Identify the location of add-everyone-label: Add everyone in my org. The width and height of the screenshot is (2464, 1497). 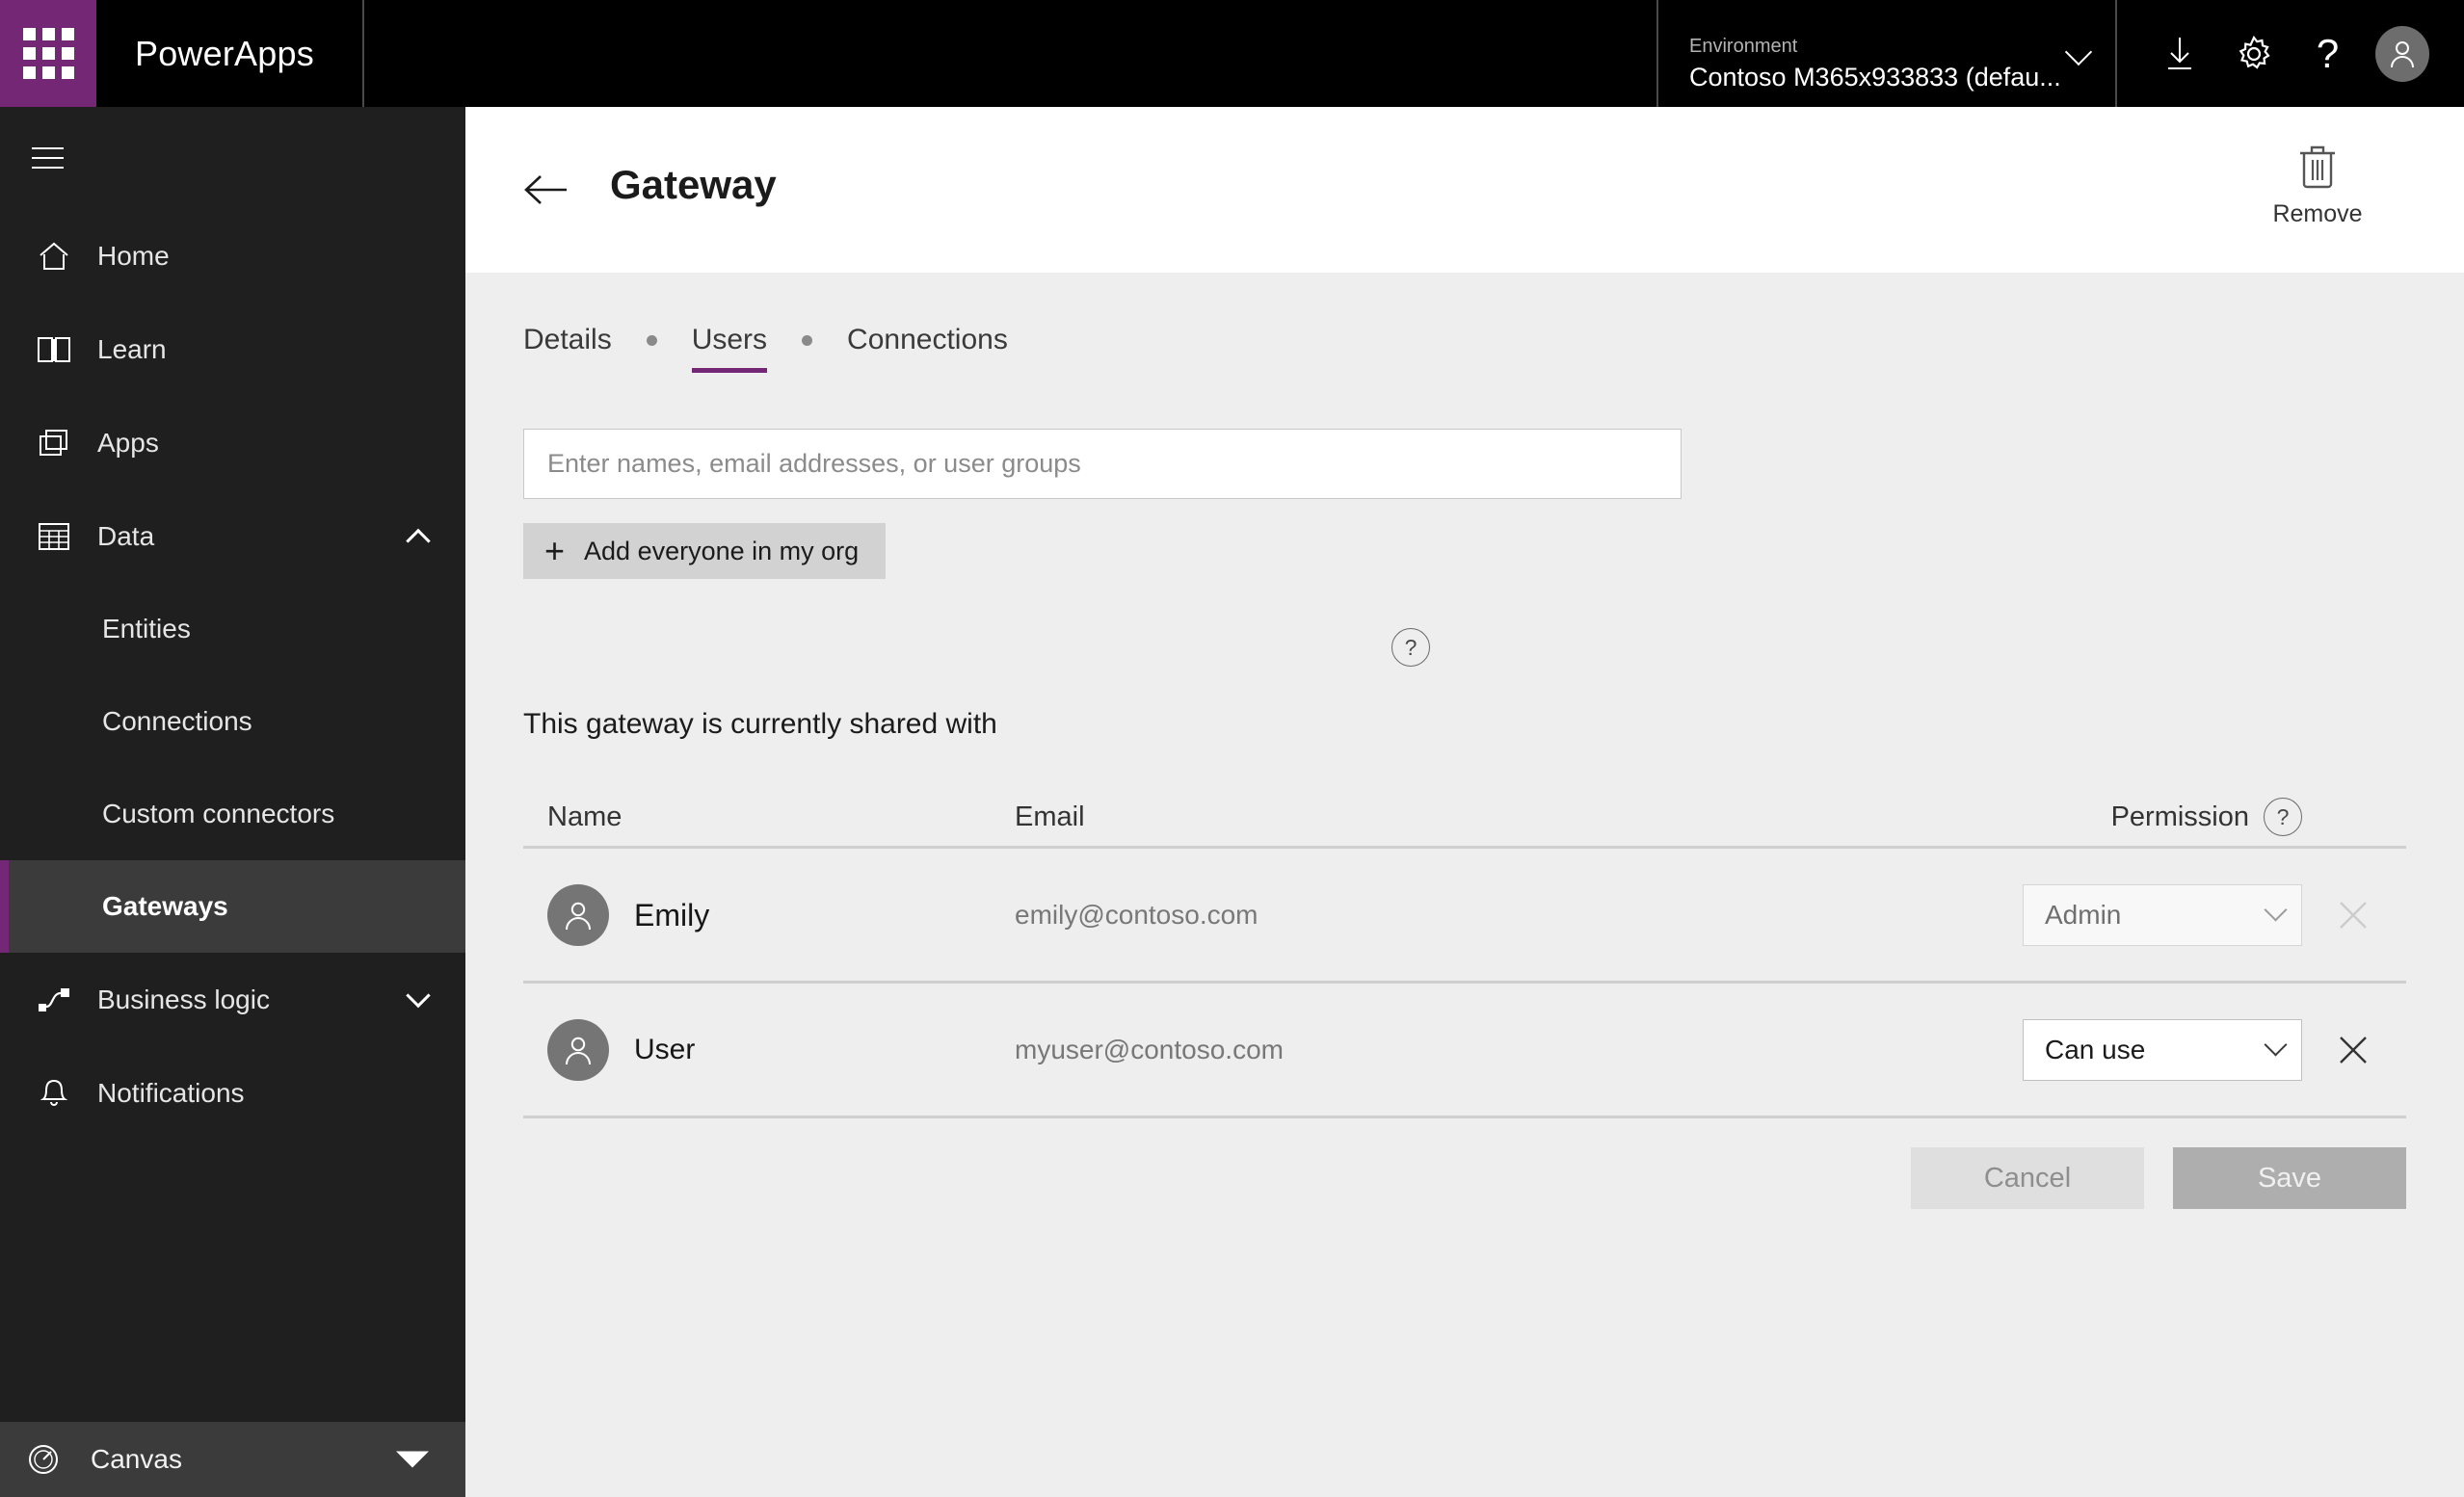
(722, 550).